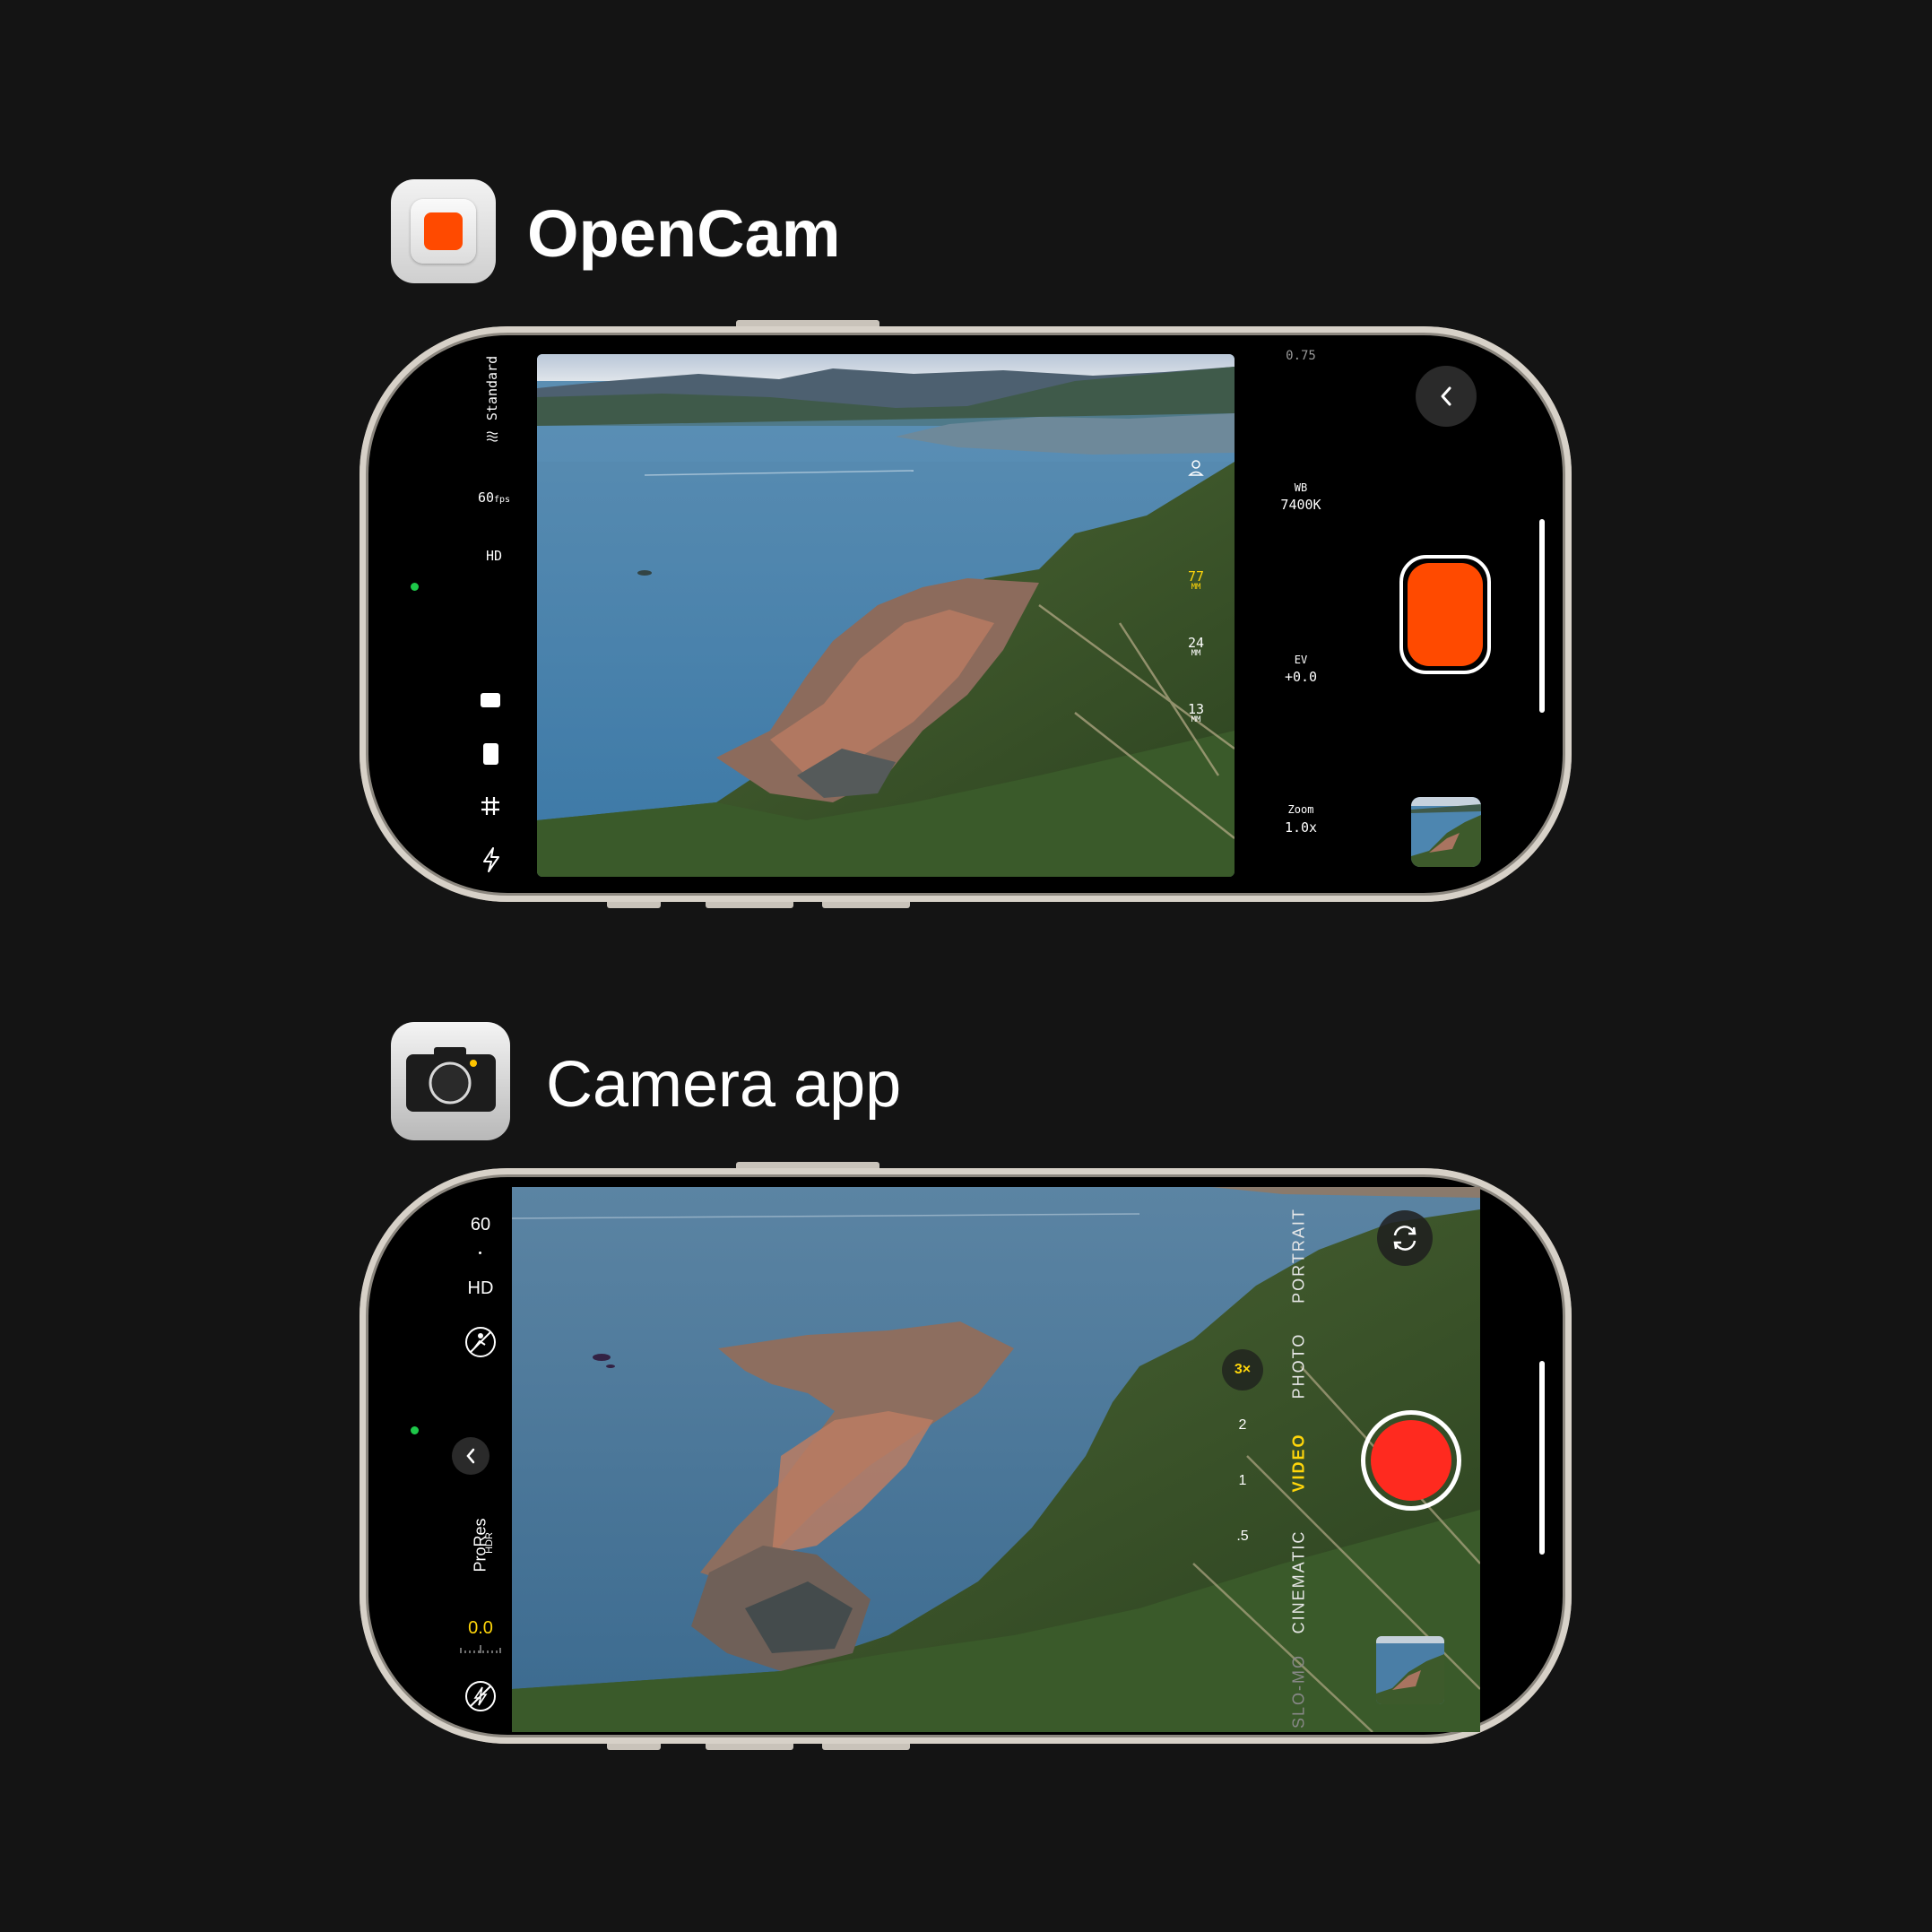 The height and width of the screenshot is (1932, 1932). Describe the element at coordinates (1301, 670) in the screenshot. I see `exposure-control: EV +0.0` at that location.